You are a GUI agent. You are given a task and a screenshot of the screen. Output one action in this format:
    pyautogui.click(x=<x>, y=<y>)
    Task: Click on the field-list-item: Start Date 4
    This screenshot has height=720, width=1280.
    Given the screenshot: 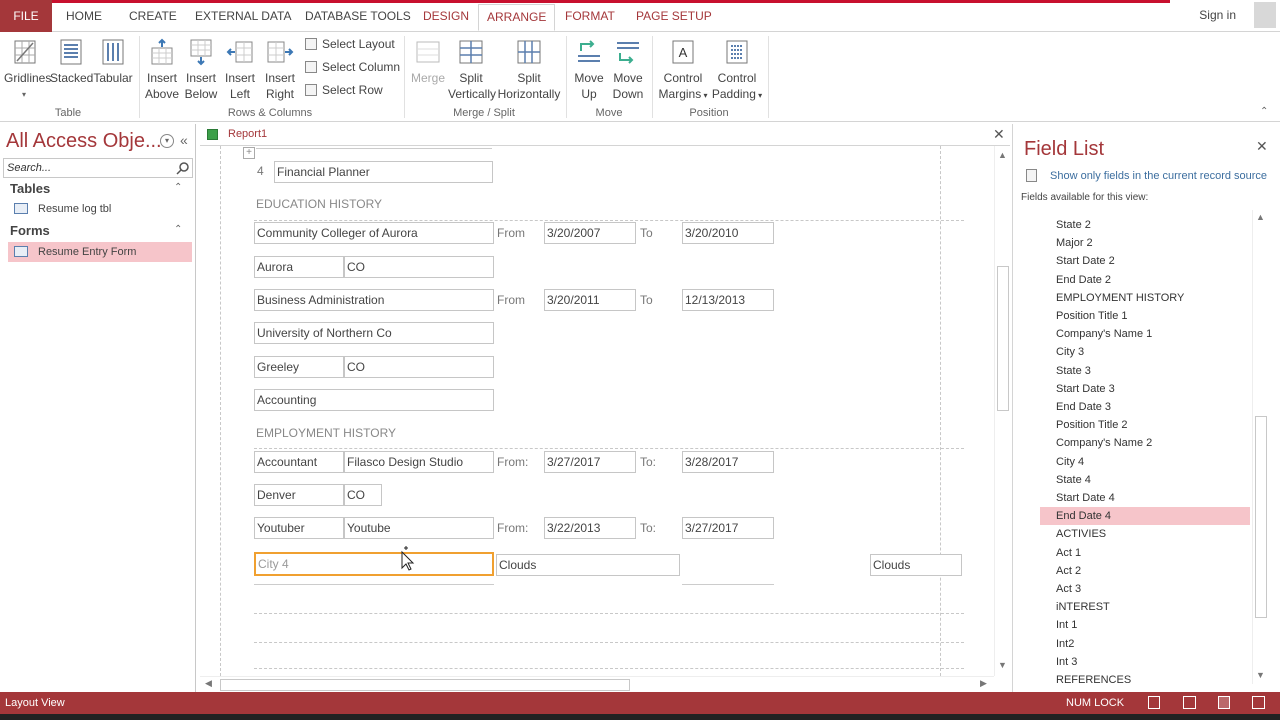 What is the action you would take?
    pyautogui.click(x=1145, y=498)
    